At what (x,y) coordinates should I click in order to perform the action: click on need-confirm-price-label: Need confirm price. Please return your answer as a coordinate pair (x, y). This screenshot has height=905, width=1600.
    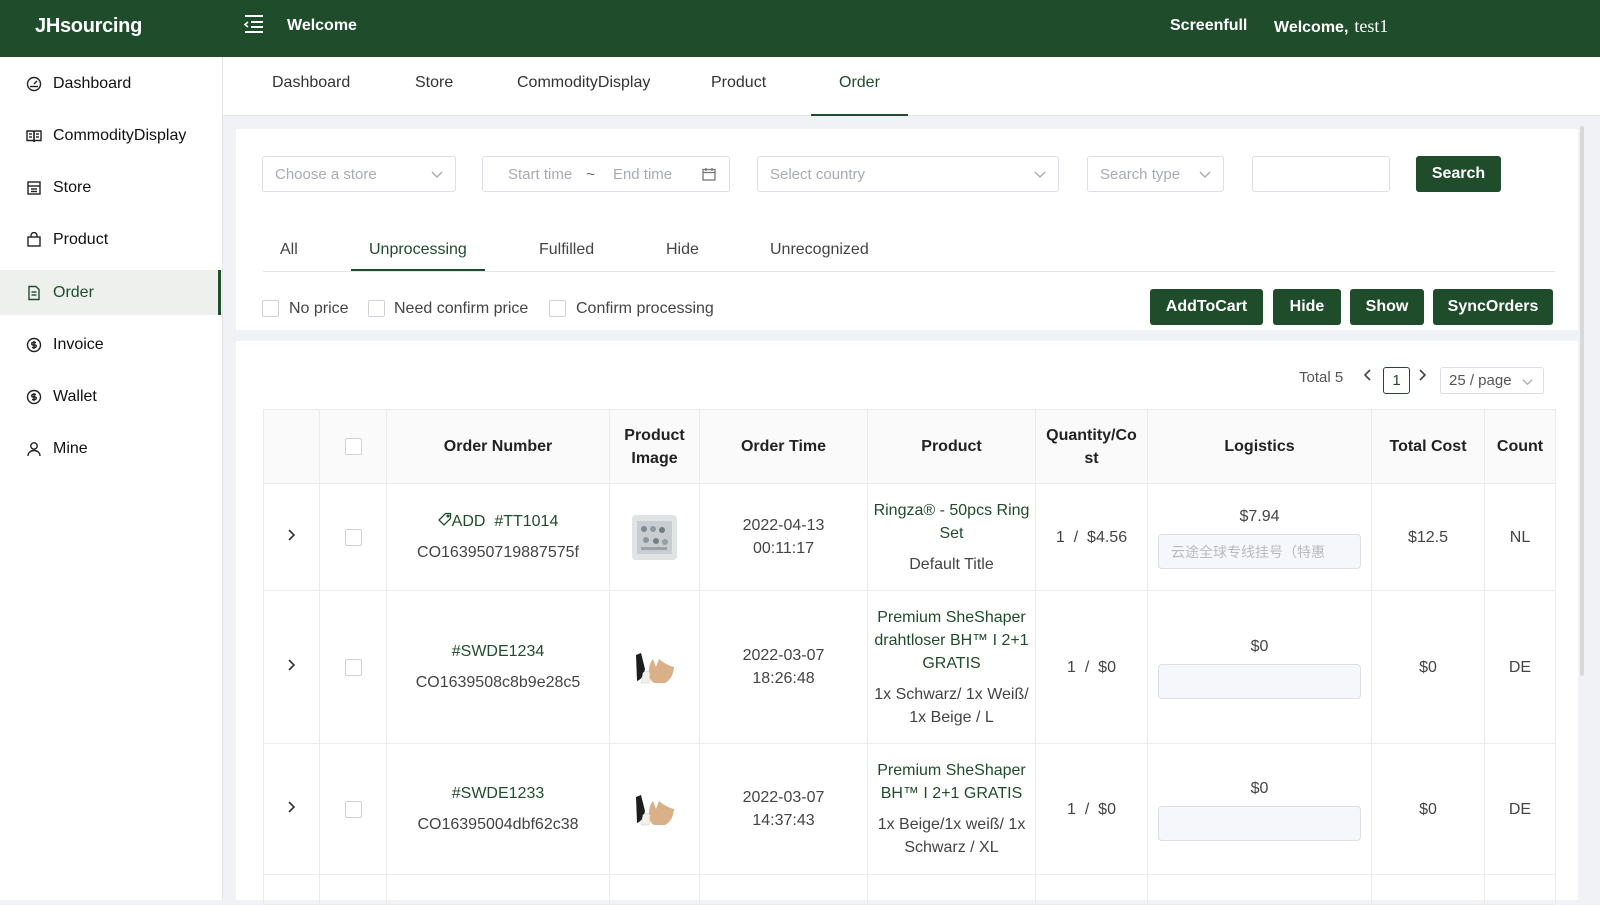
    Looking at the image, I should click on (461, 308).